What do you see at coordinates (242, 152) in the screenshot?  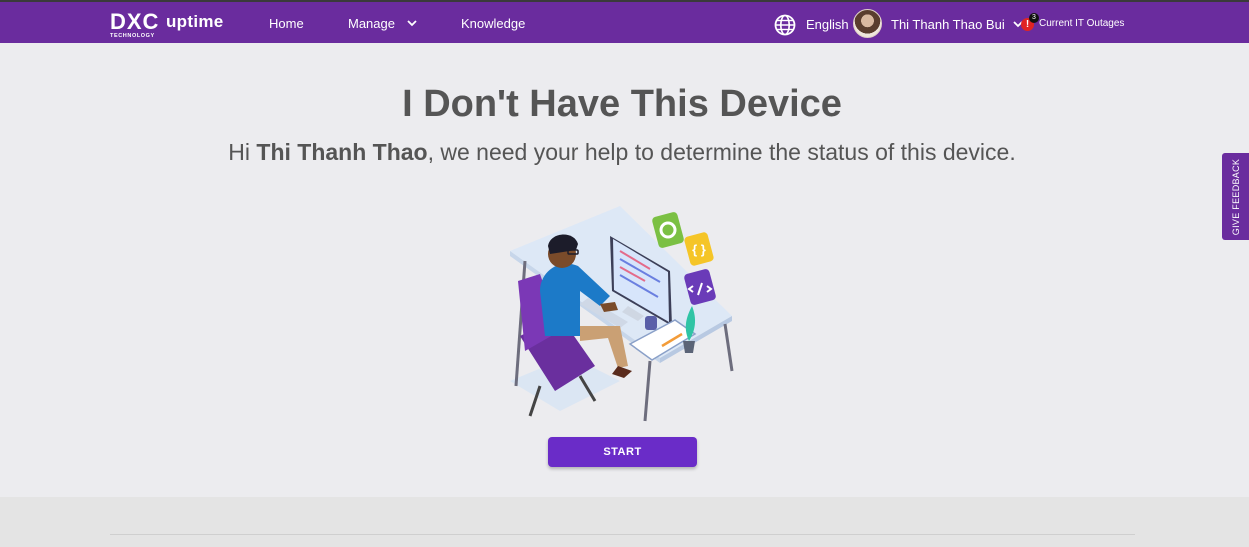 I see `subtitle-prefix: Hi` at bounding box center [242, 152].